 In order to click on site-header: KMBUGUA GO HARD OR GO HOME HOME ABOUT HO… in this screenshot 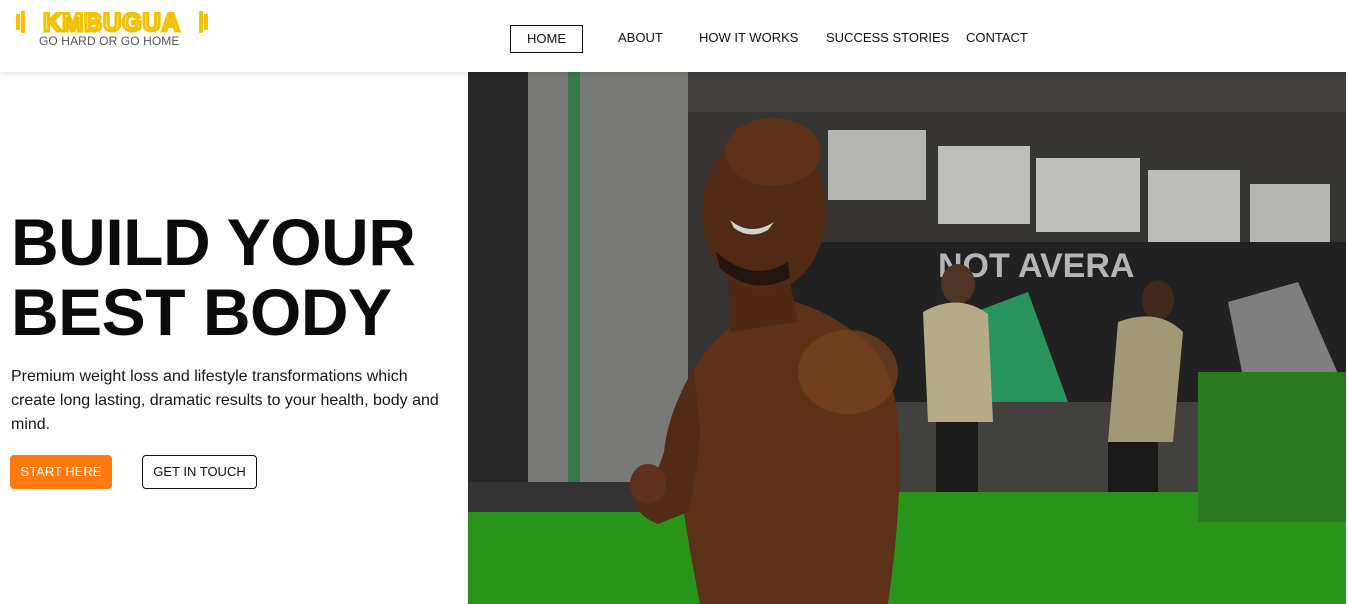, I will do `click(674, 36)`.